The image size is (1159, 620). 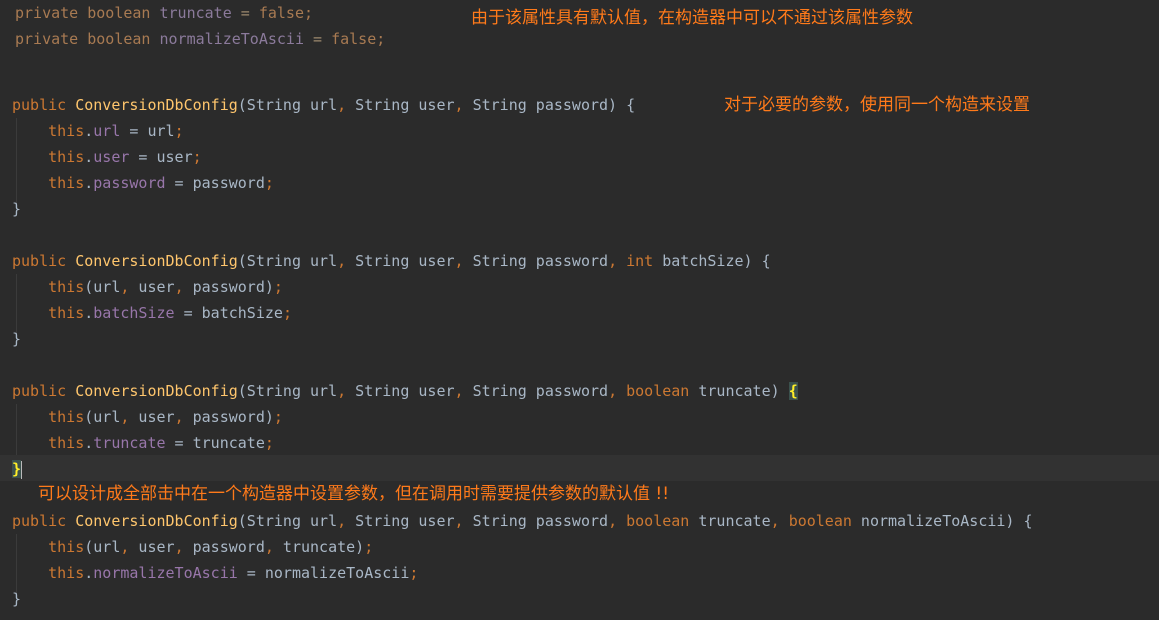 What do you see at coordinates (143, 443) in the screenshot?
I see `code-line: this.truncate = truncate;` at bounding box center [143, 443].